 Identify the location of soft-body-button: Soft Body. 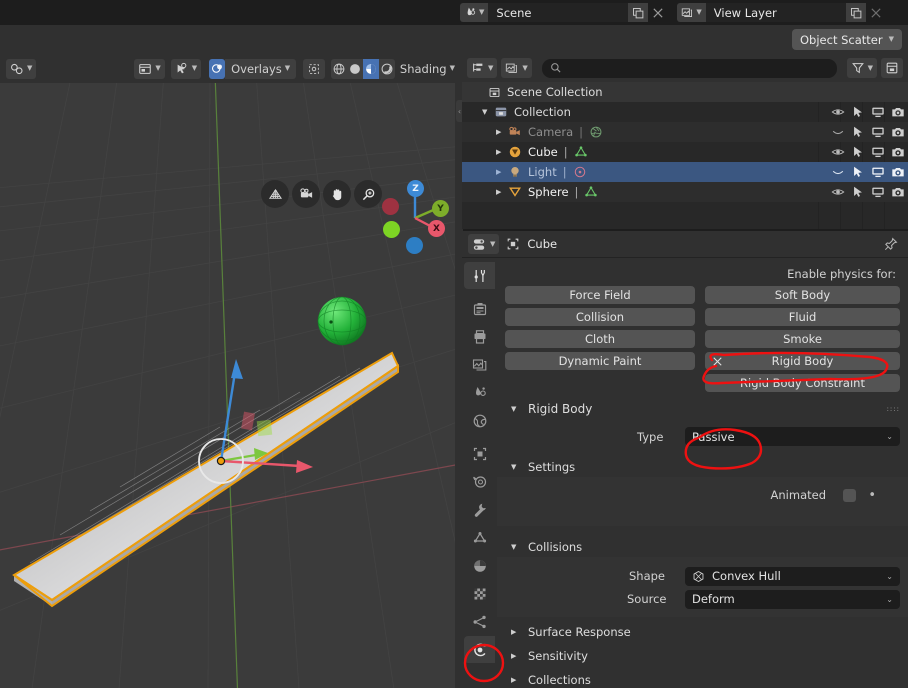
(802, 295).